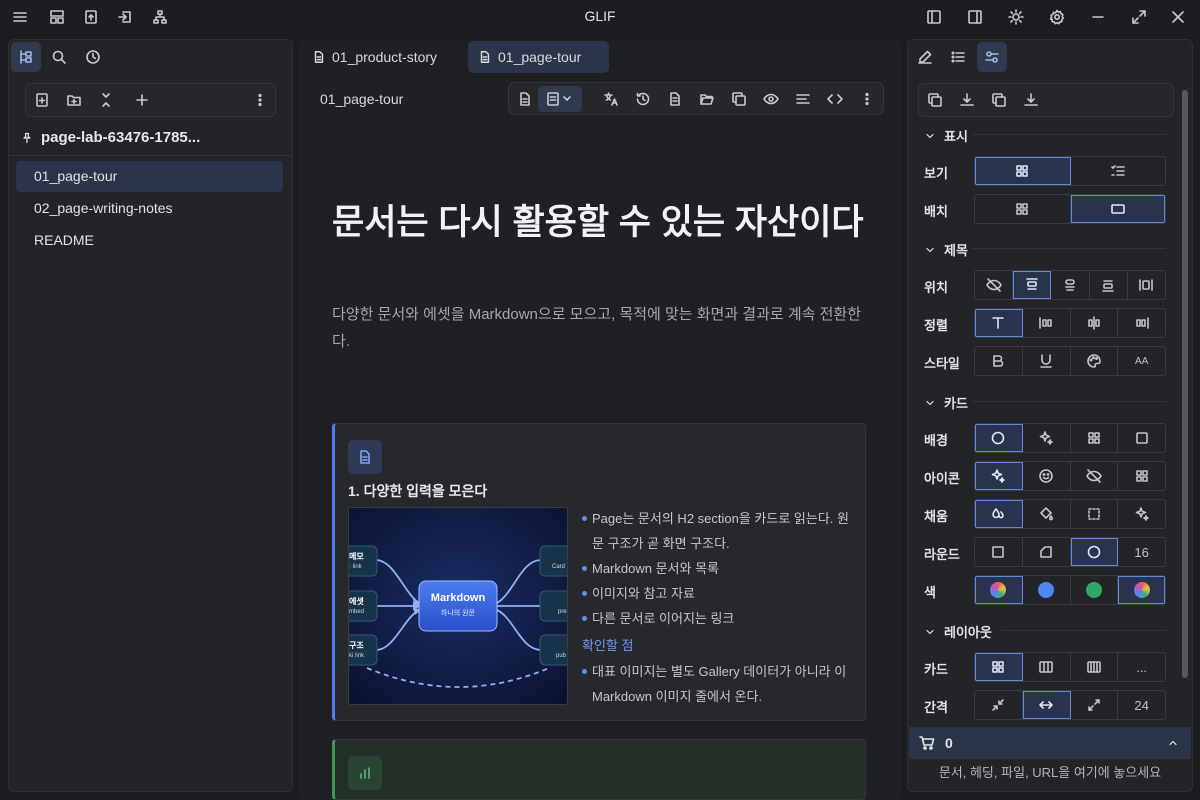  What do you see at coordinates (560, 99) in the screenshot?
I see `page-view-dropdown` at bounding box center [560, 99].